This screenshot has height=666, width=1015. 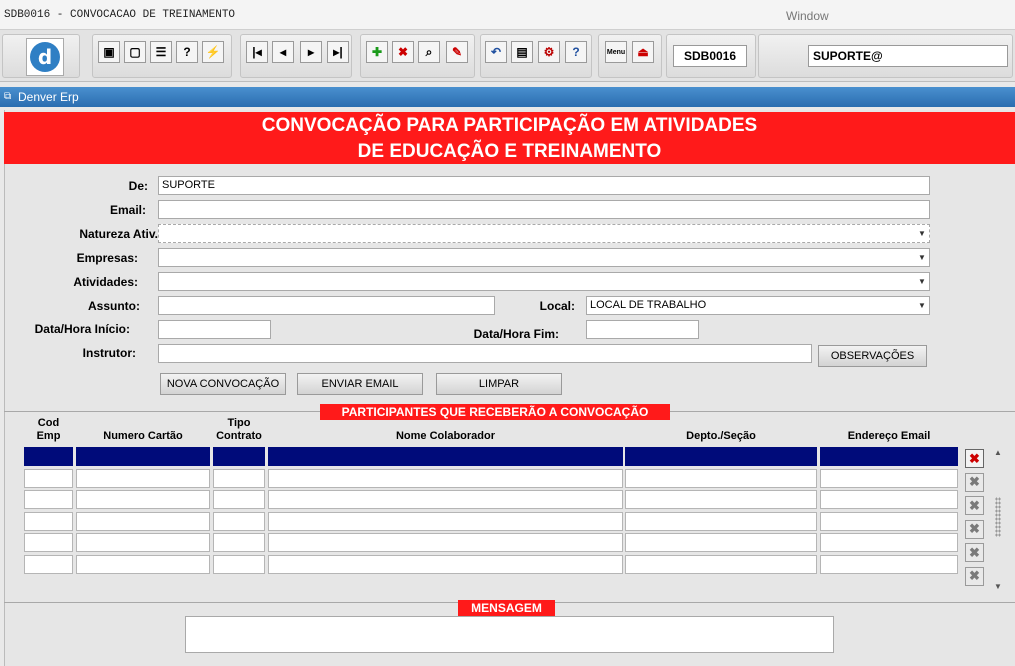 What do you see at coordinates (161, 52) in the screenshot?
I see `print-icon: ☰` at bounding box center [161, 52].